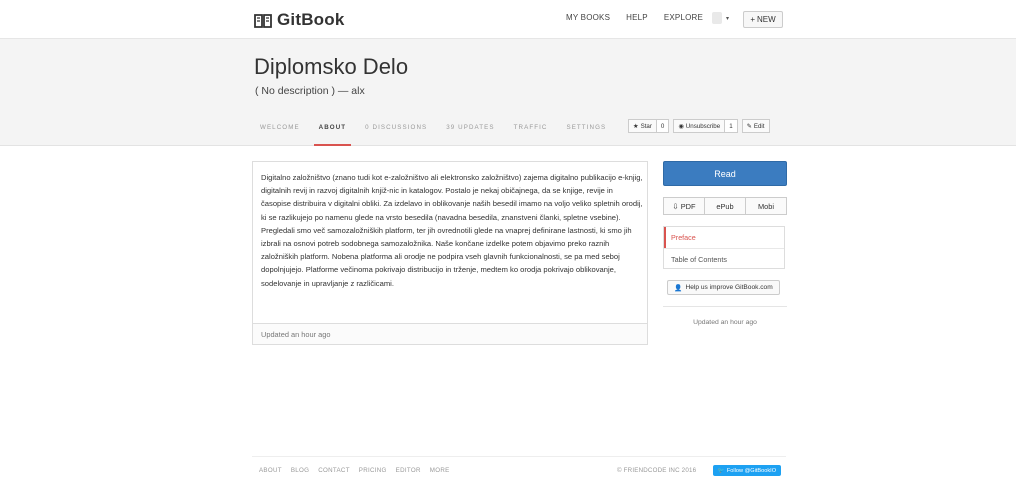 Image resolution: width=1016 pixels, height=479 pixels. What do you see at coordinates (646, 126) in the screenshot?
I see `star-label: Star` at bounding box center [646, 126].